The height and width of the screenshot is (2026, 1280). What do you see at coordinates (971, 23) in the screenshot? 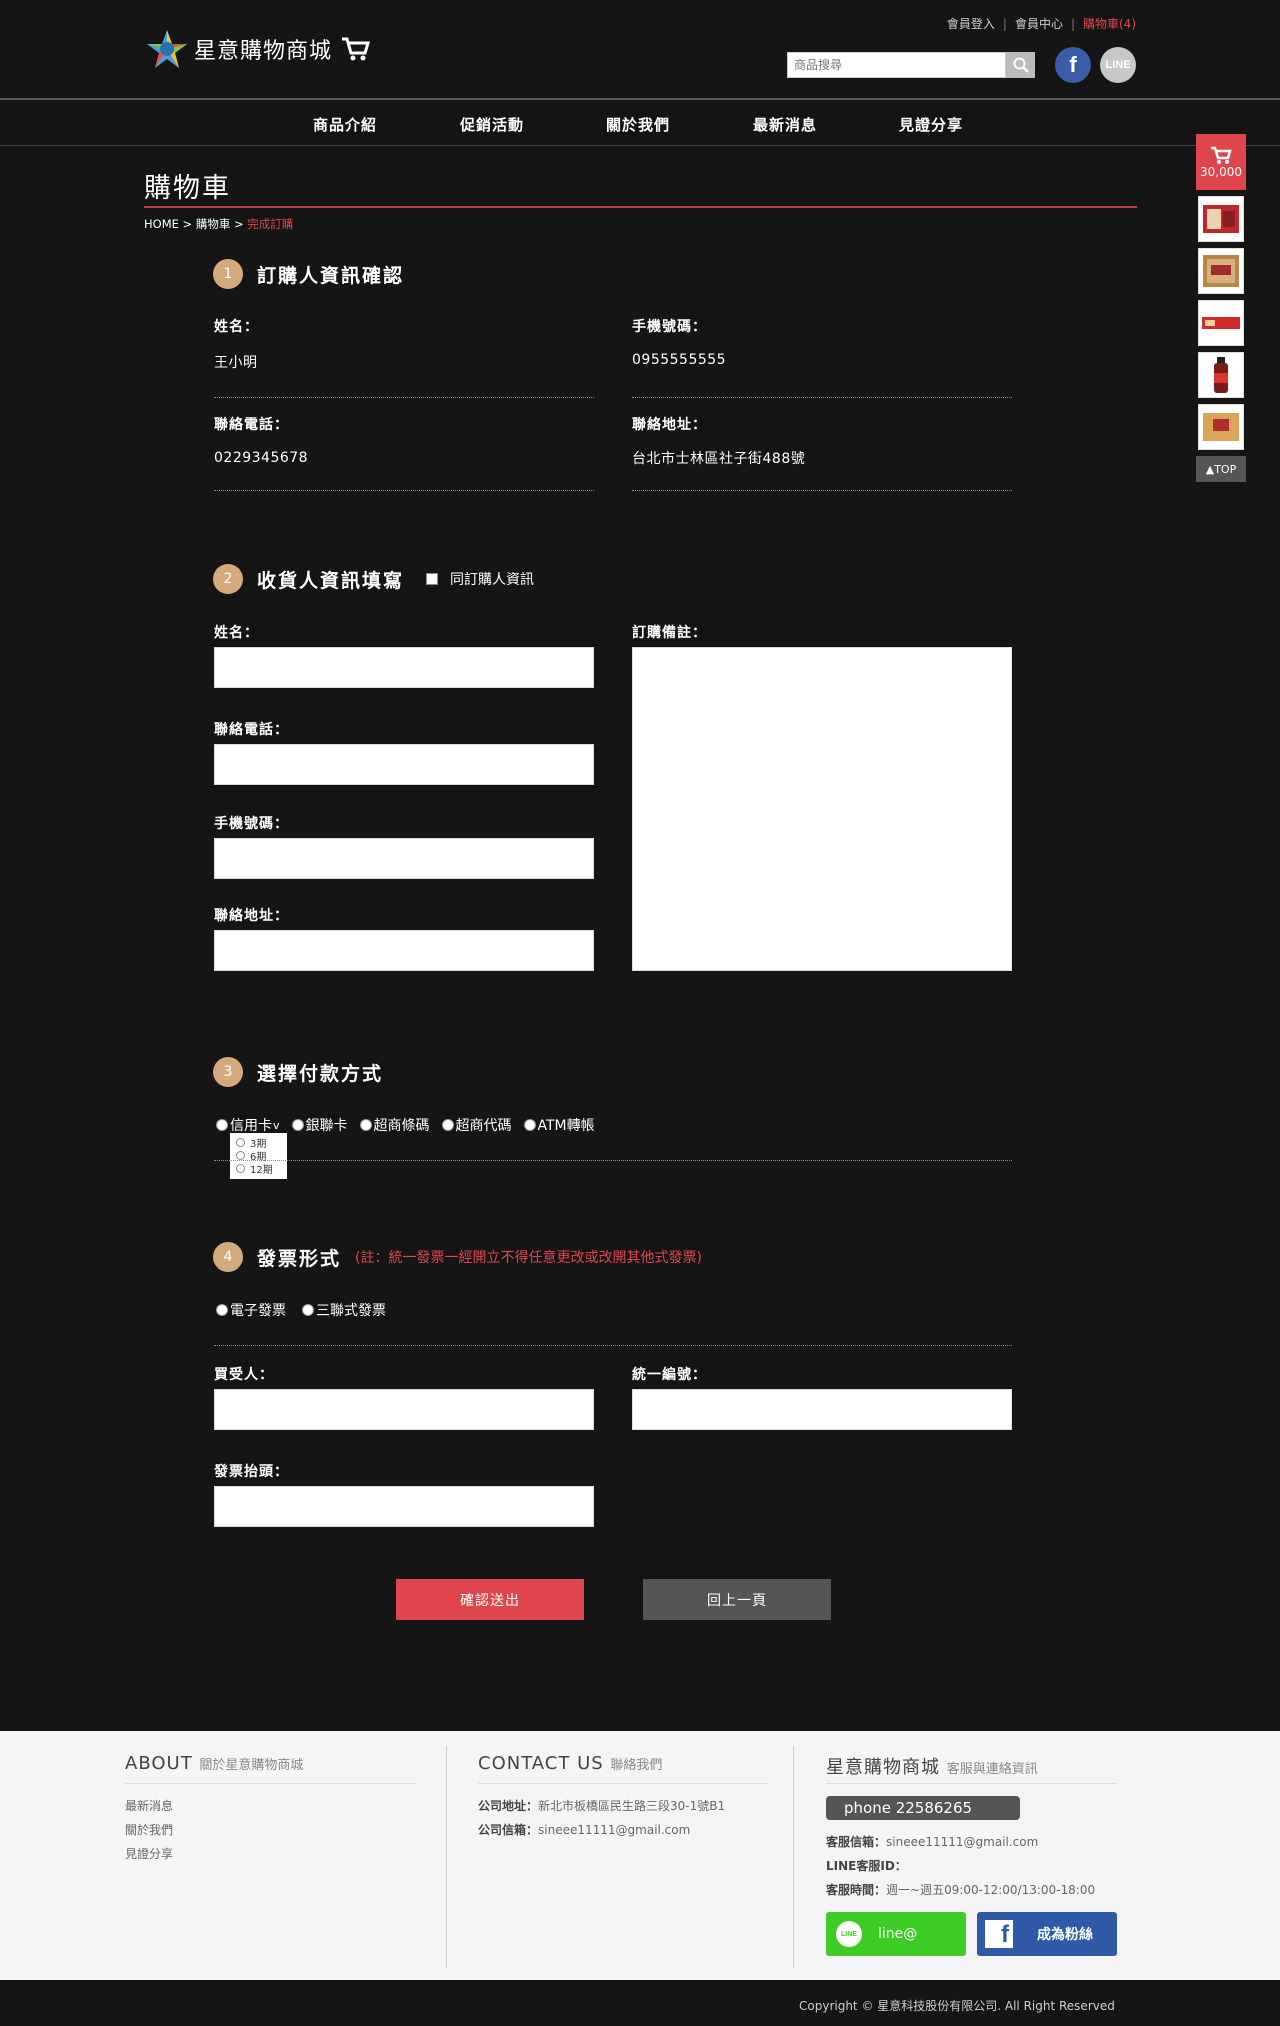
I see `login-link: 會員登入` at bounding box center [971, 23].